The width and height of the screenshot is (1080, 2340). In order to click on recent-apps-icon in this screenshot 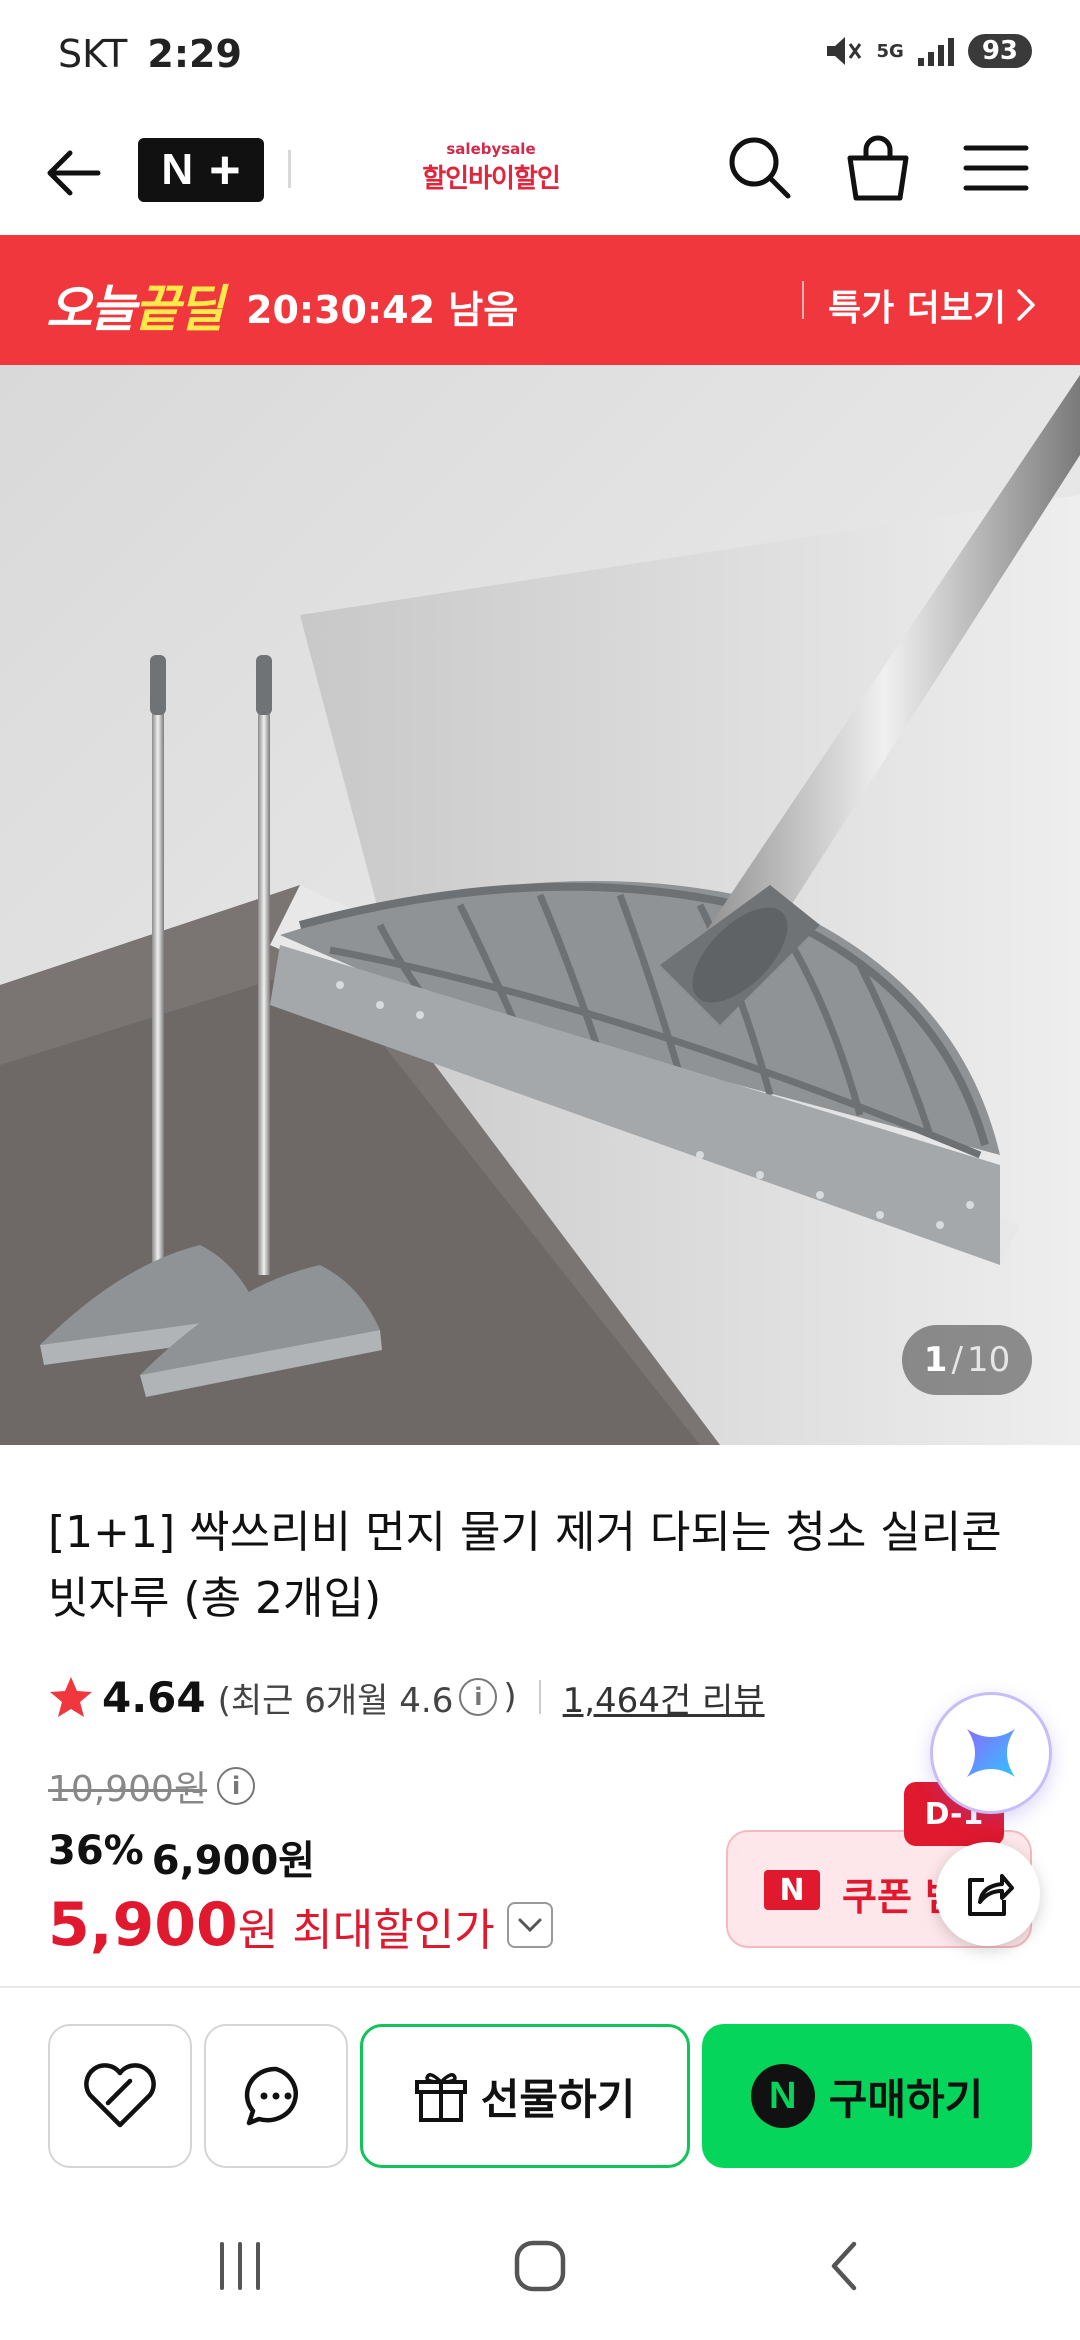, I will do `click(240, 2266)`.